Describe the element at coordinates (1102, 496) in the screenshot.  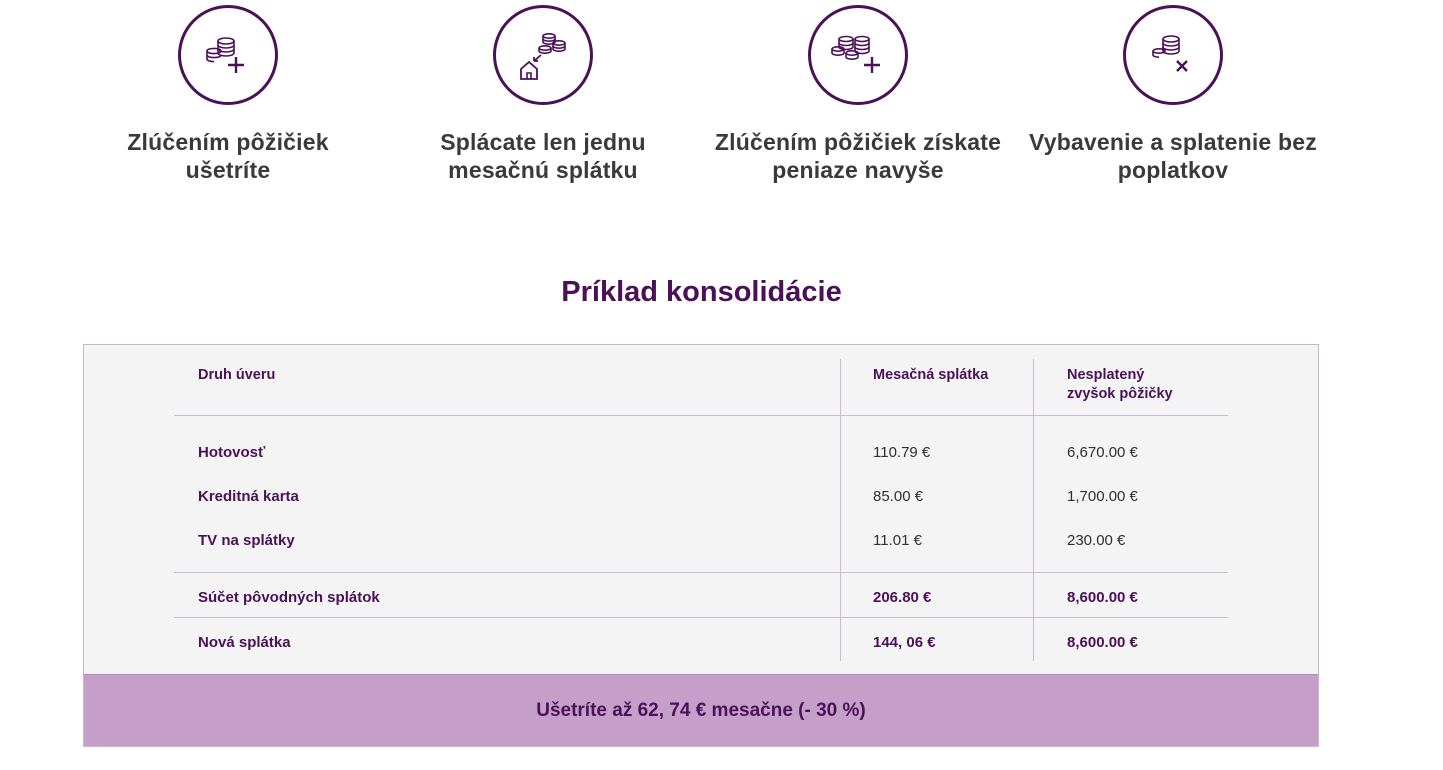
I see `row-remaining: 1,700.00 €` at that location.